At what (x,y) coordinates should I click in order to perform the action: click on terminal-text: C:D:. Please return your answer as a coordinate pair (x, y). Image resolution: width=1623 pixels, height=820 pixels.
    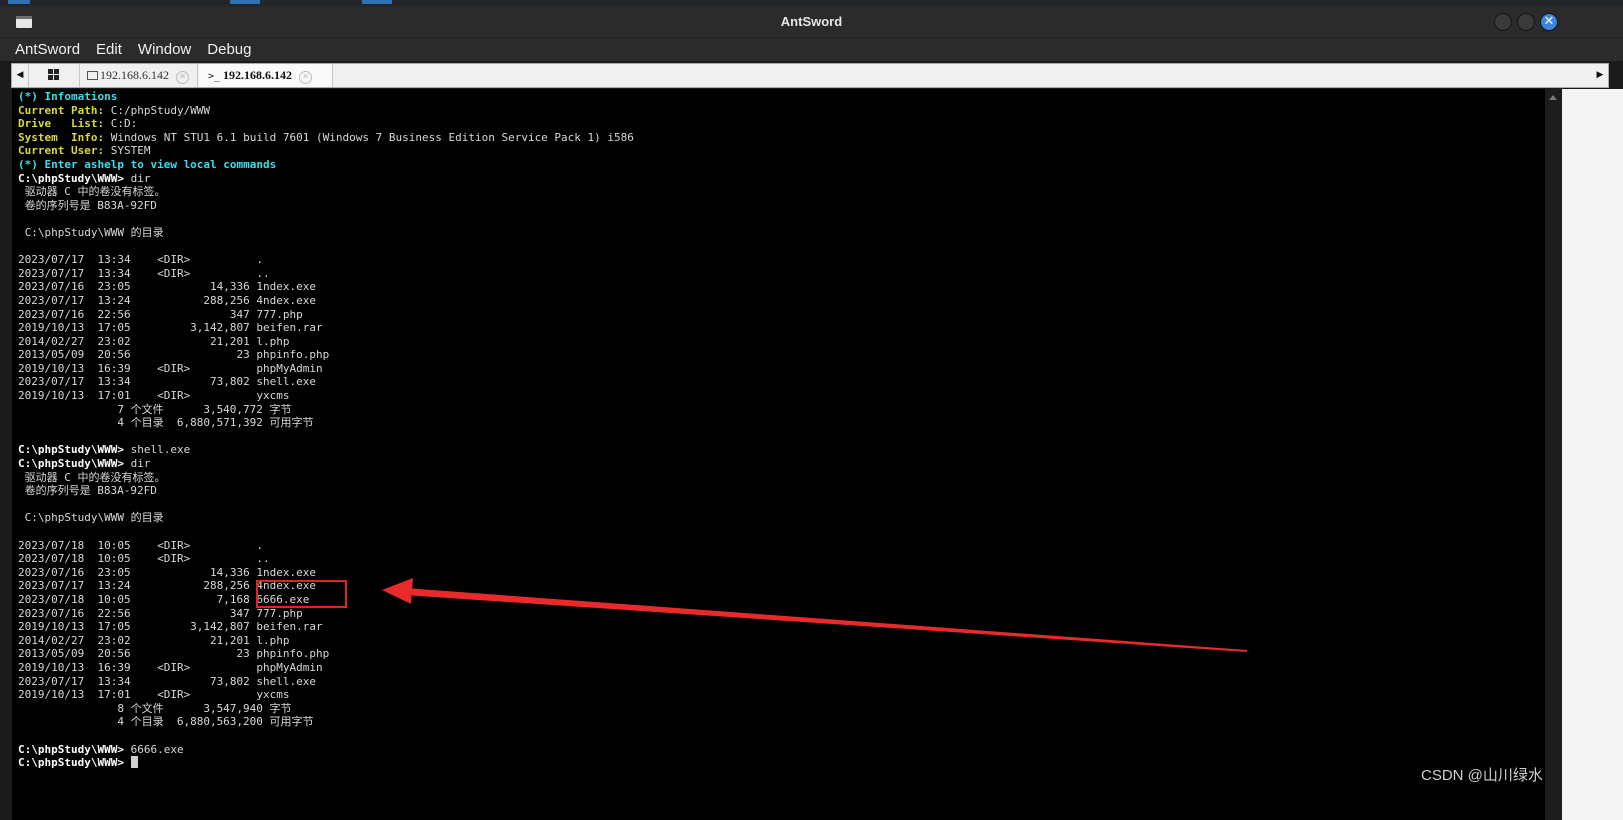
    Looking at the image, I should click on (124, 124).